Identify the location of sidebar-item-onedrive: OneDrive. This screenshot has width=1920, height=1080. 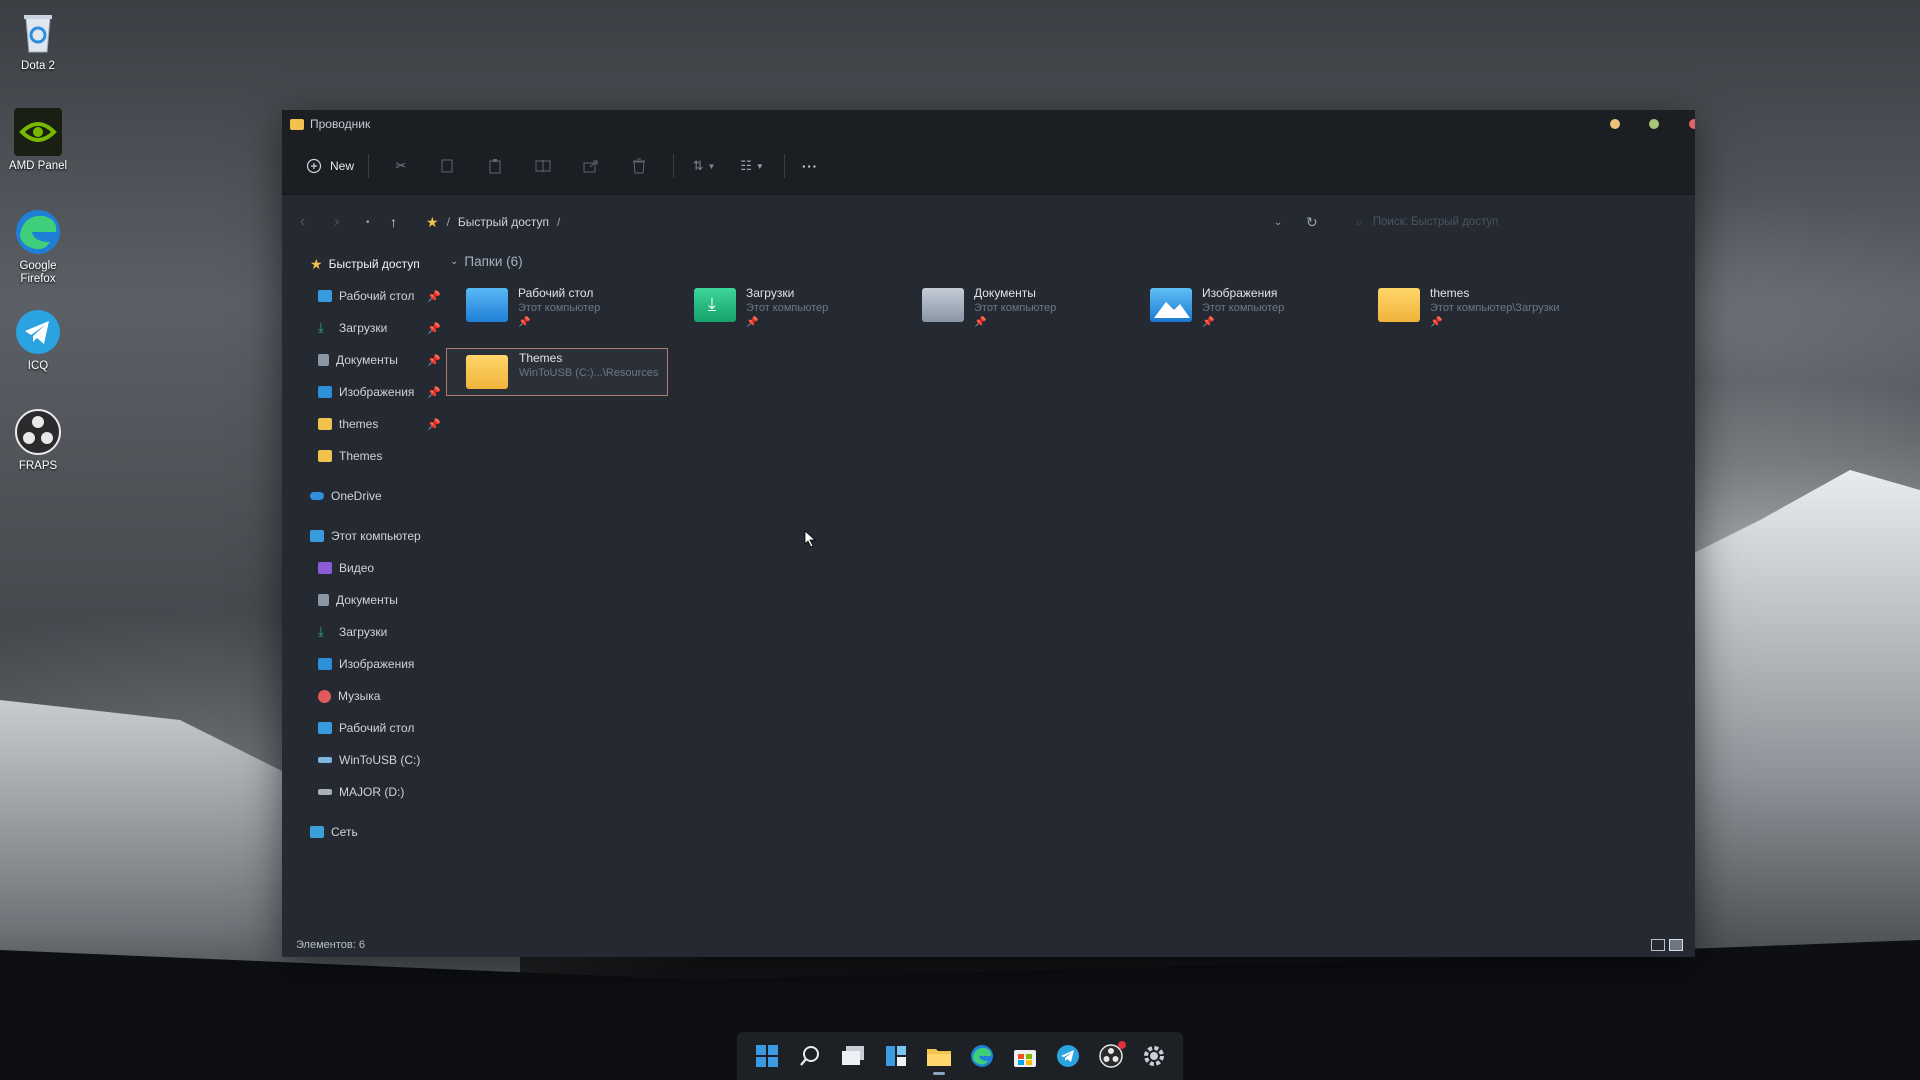
(346, 496).